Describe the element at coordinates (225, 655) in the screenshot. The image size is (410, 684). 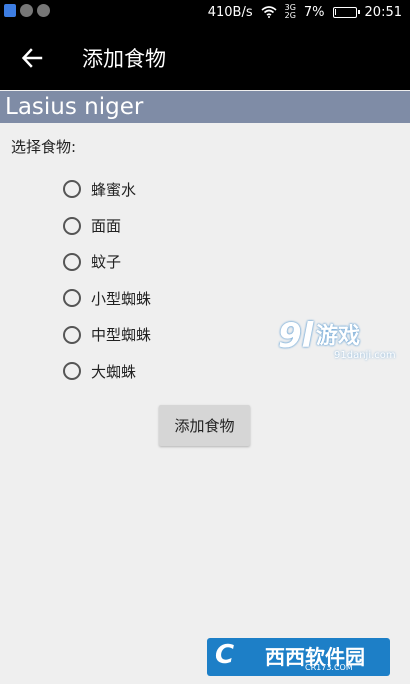
I see `watermark-mark: C` at that location.